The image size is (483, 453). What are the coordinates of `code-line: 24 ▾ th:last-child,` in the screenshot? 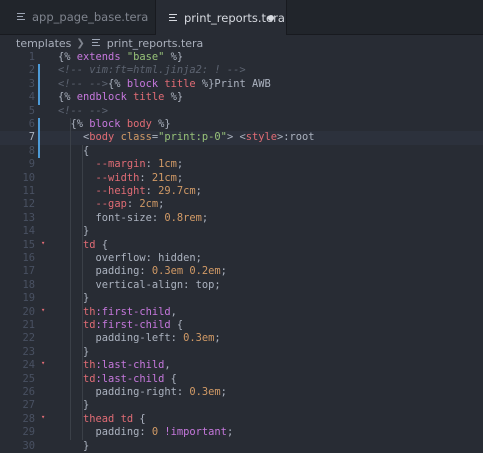 It's located at (241, 365).